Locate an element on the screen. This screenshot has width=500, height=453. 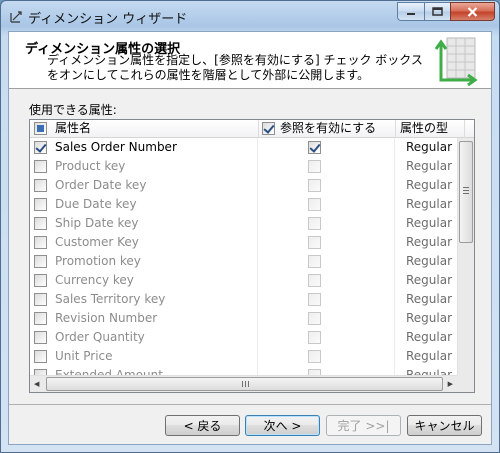
finish-button: 完了 >>| is located at coordinates (363, 425).